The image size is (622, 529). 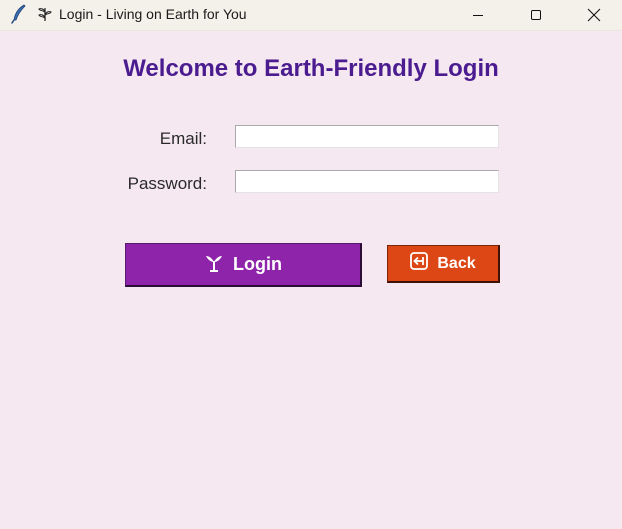 What do you see at coordinates (367, 181) in the screenshot?
I see `password-field` at bounding box center [367, 181].